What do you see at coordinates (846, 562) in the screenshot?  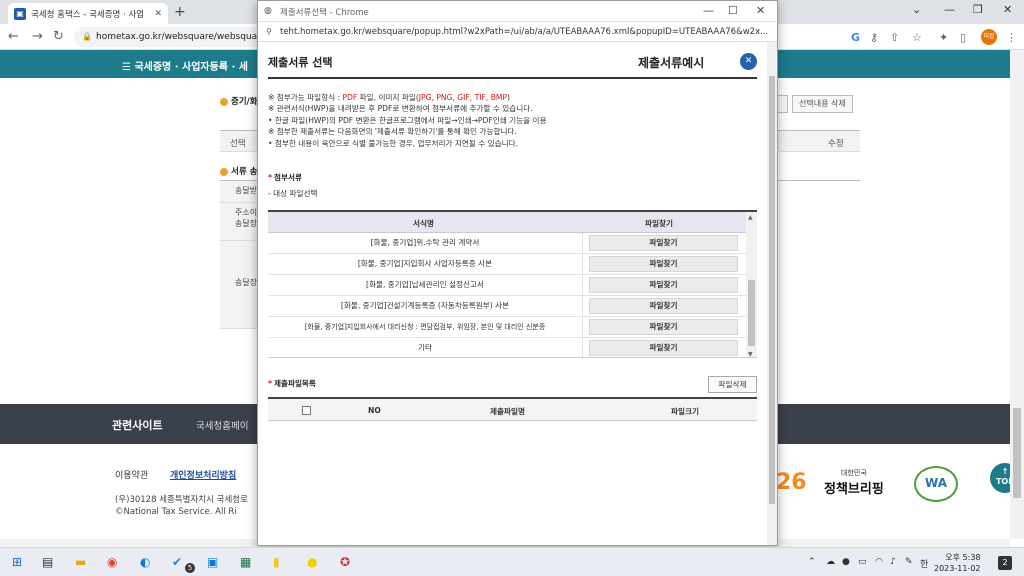 I see `kakao-tray-icon: ●` at bounding box center [846, 562].